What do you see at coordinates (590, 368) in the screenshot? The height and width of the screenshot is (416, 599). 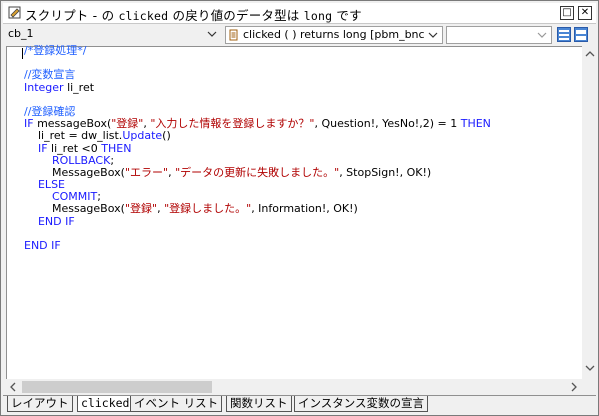 I see `scroll-down-icon` at bounding box center [590, 368].